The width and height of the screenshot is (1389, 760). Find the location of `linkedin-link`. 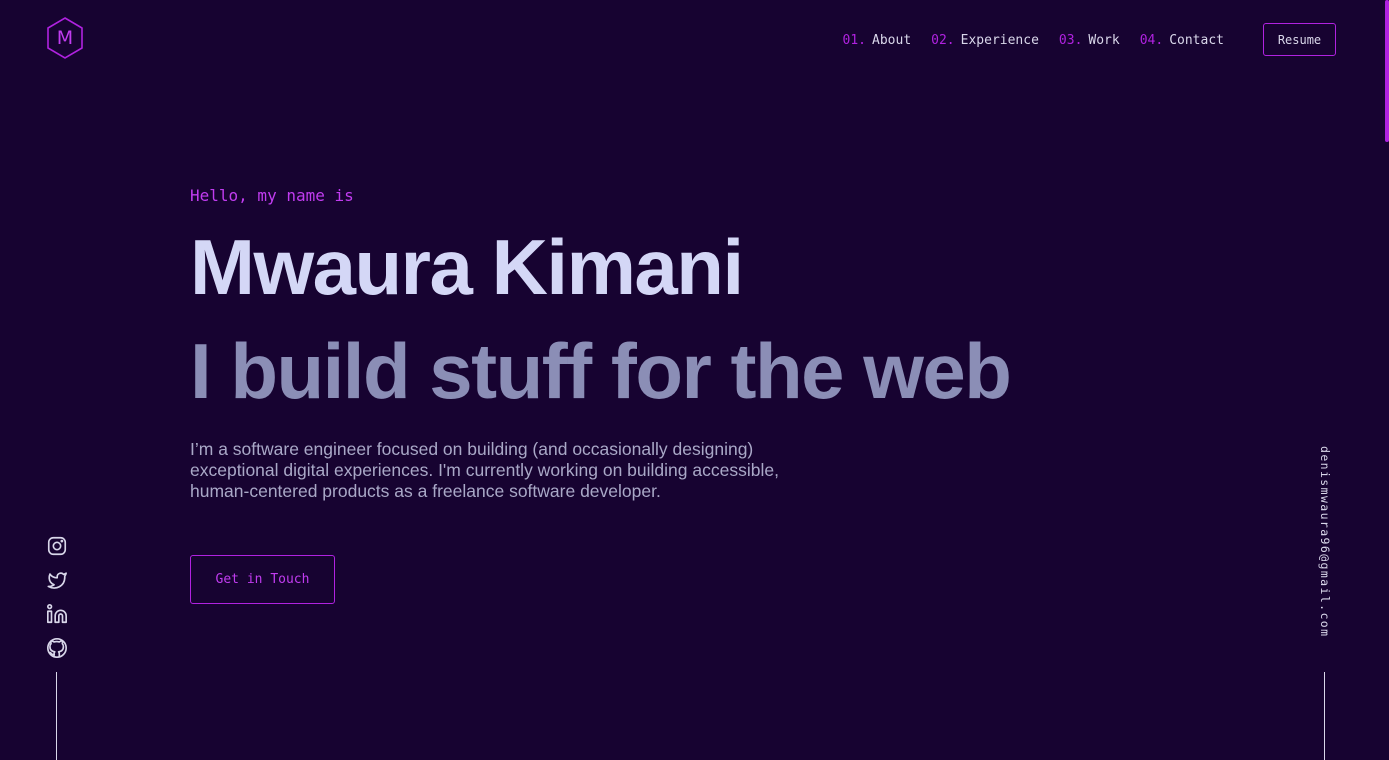

linkedin-link is located at coordinates (57, 614).